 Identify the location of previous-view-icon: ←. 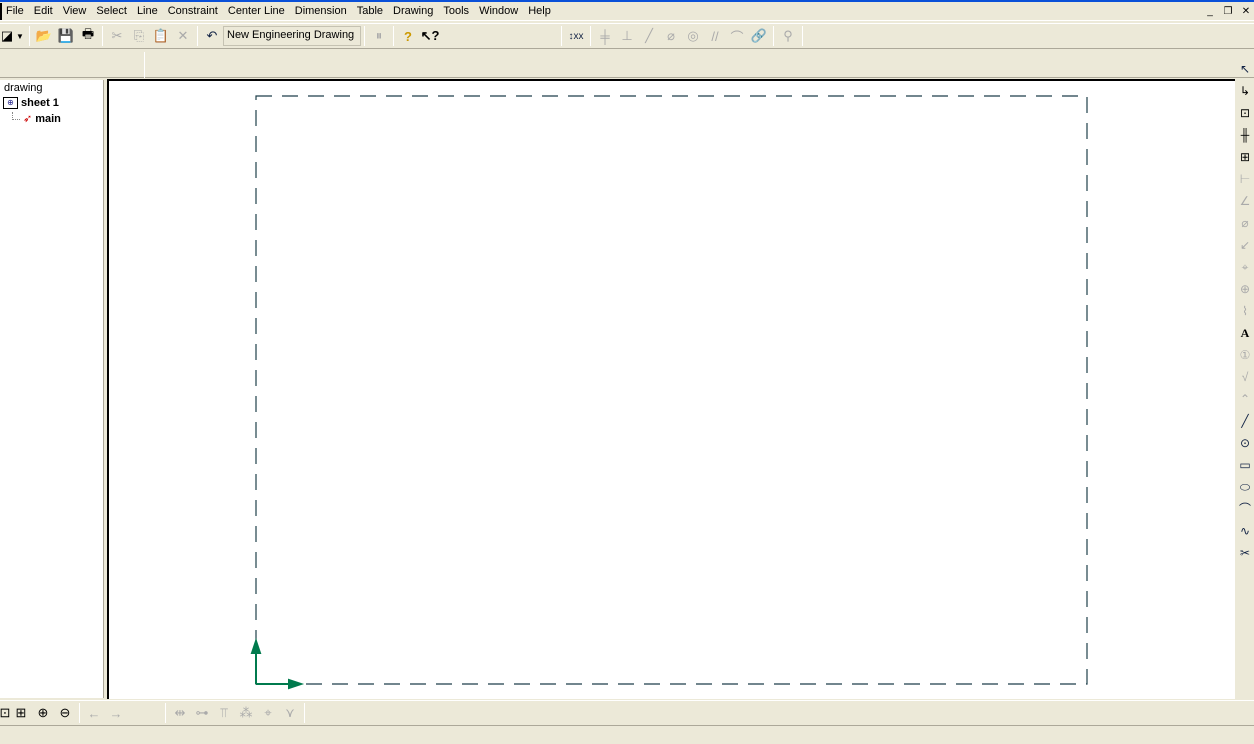
(94, 713).